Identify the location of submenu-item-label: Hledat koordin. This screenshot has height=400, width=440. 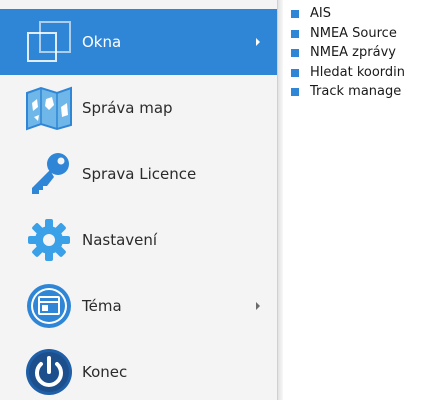
(358, 72).